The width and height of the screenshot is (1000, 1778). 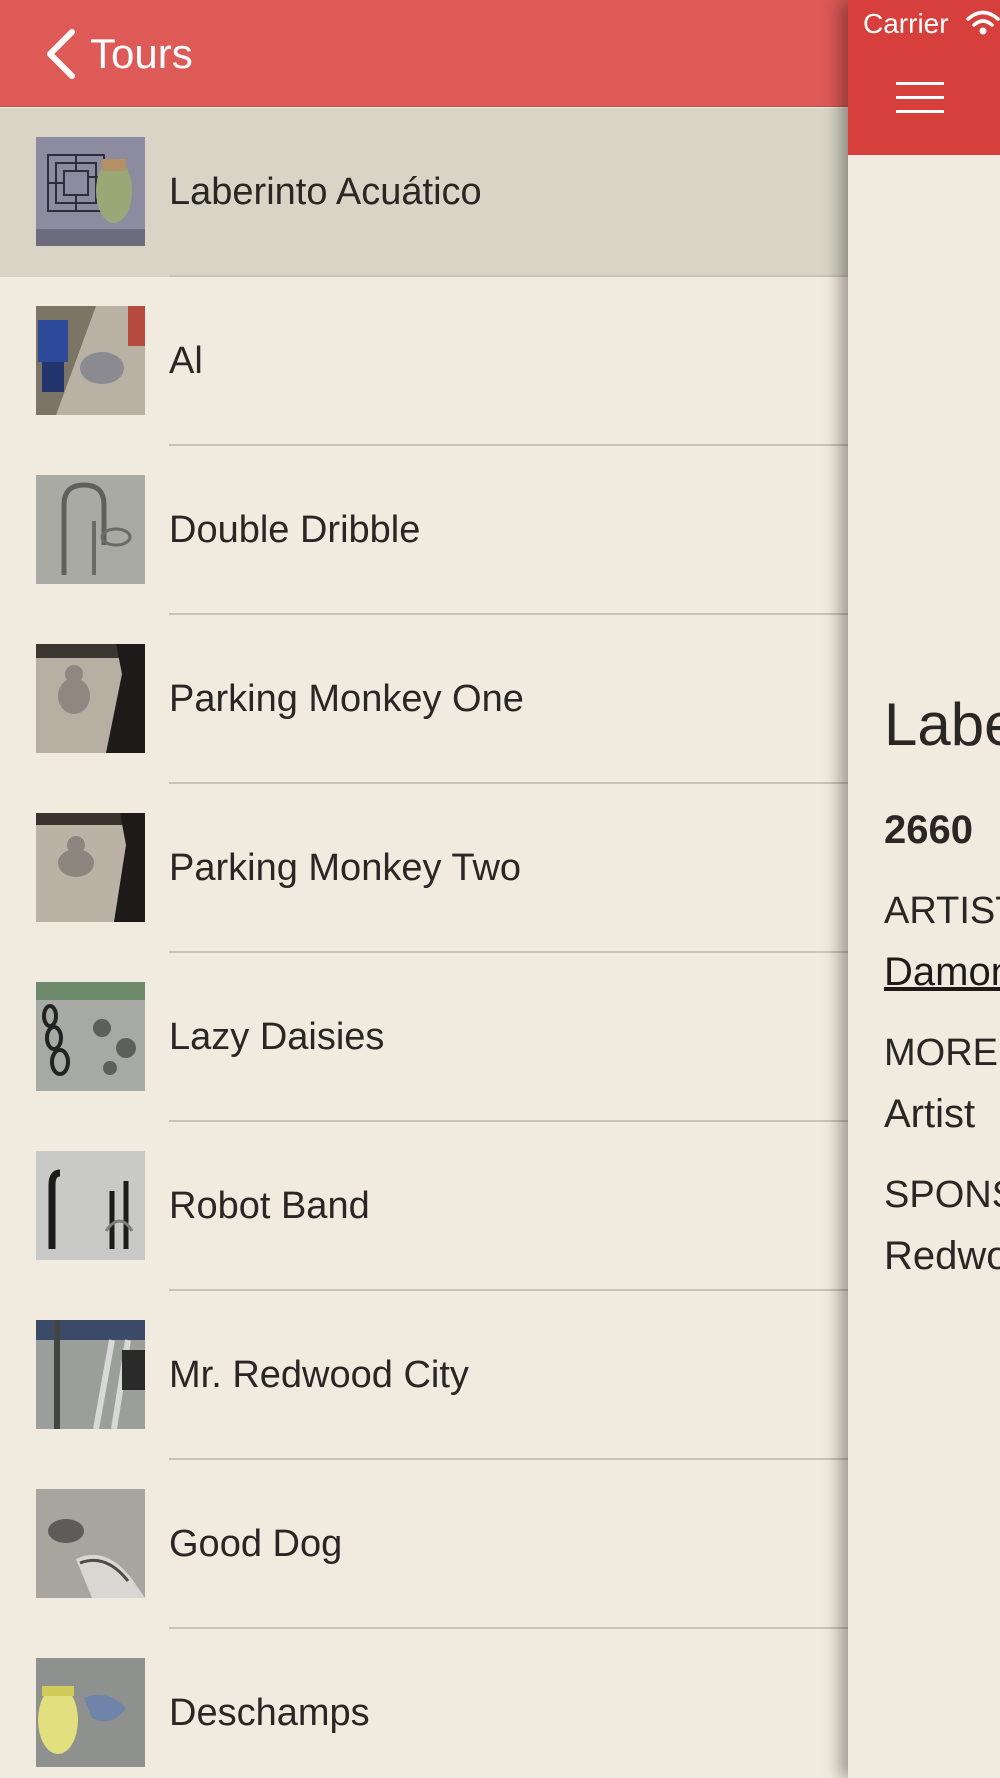 What do you see at coordinates (928, 830) in the screenshot?
I see `detail-address: 2660` at bounding box center [928, 830].